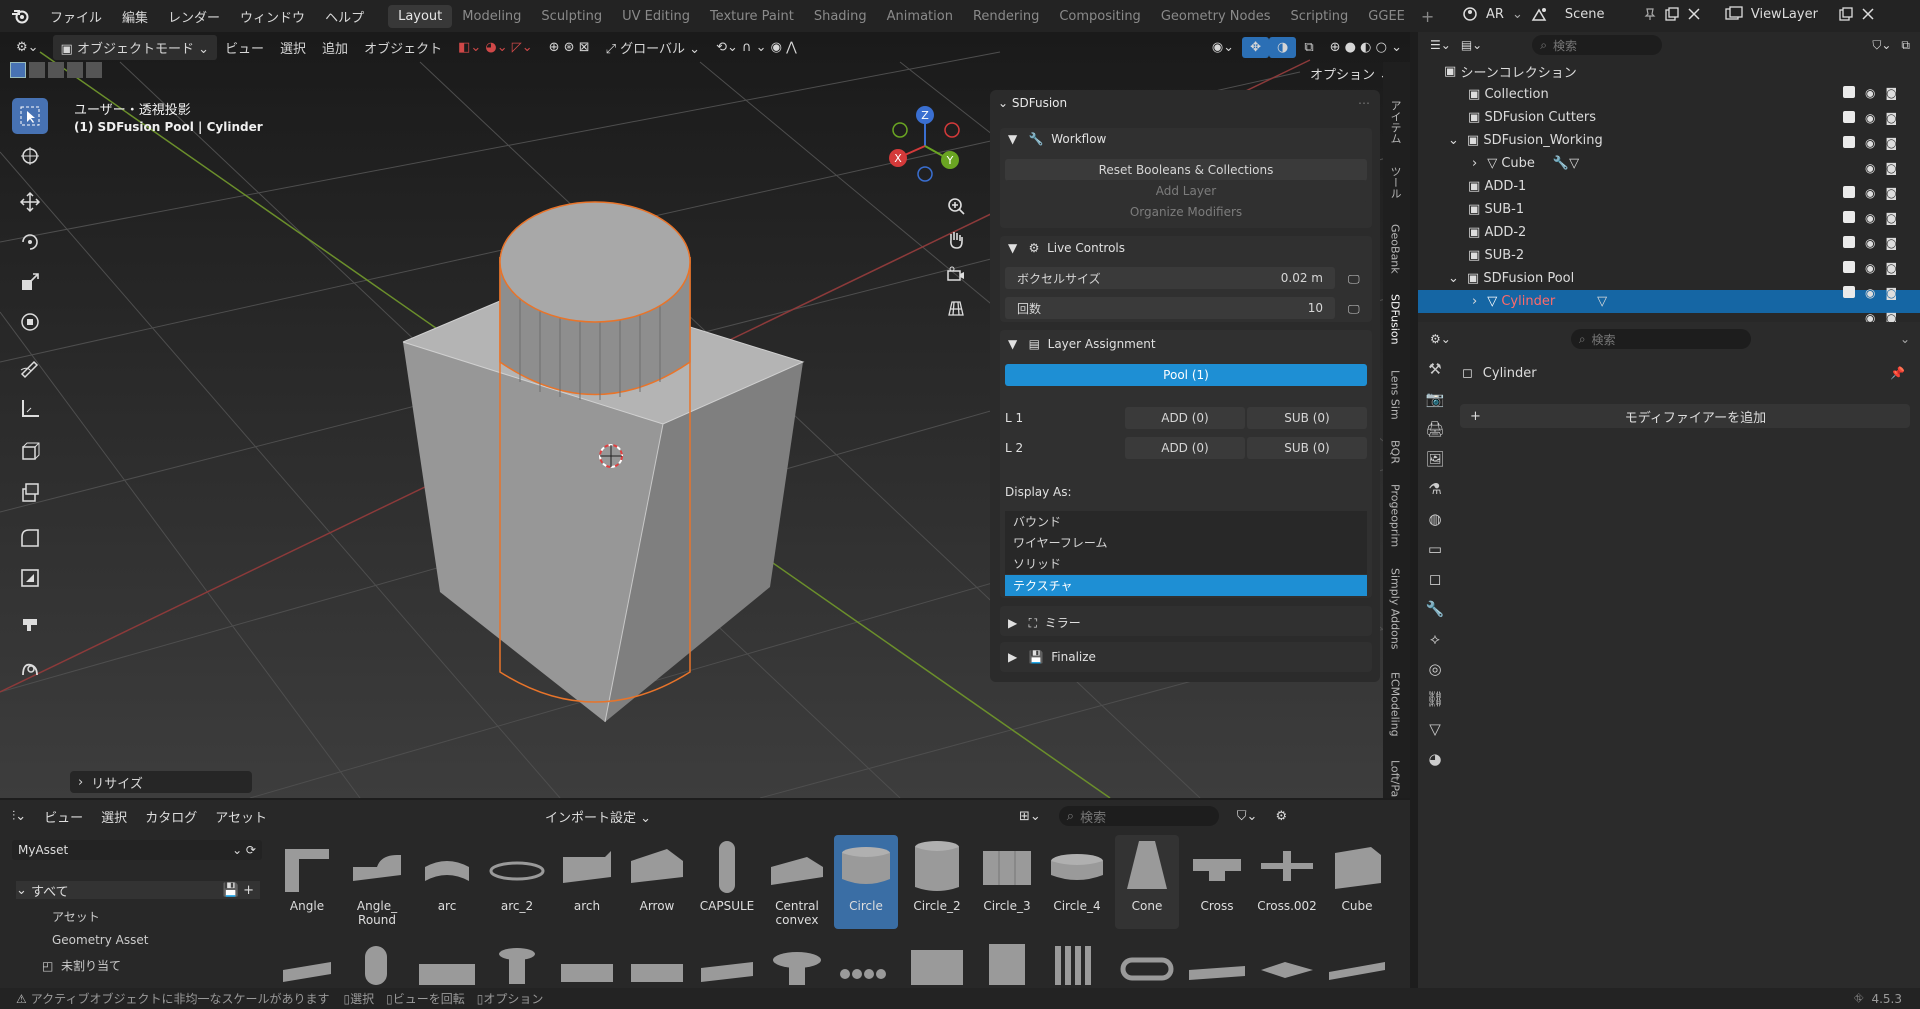  What do you see at coordinates (135, 47) in the screenshot?
I see `mode-dropdown: ▣ オブジェクトモード ⌄` at bounding box center [135, 47].